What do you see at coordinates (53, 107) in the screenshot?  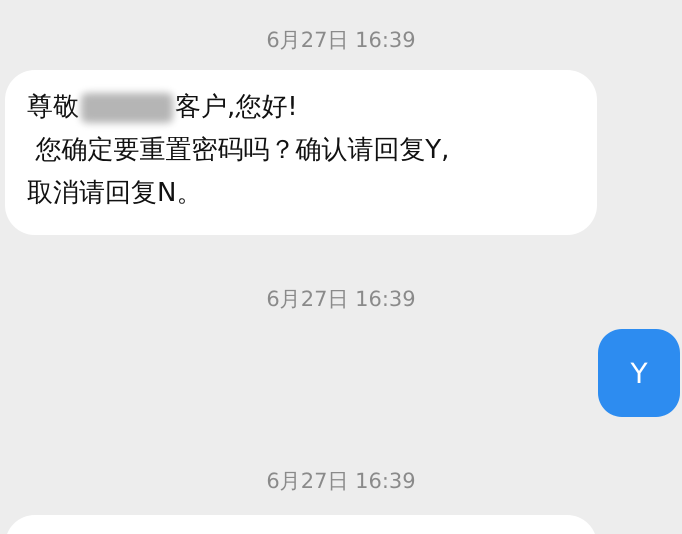 I see `message-text: 尊敬` at bounding box center [53, 107].